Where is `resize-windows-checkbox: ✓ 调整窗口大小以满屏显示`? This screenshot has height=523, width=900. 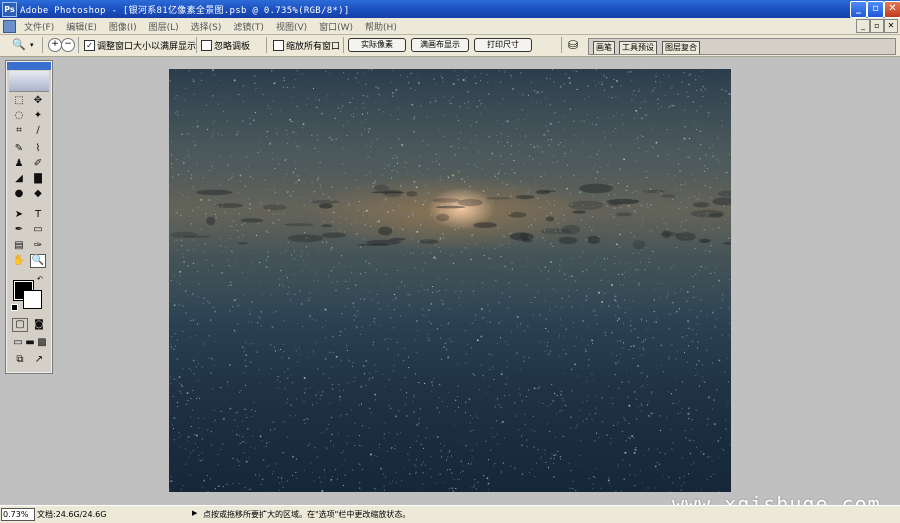 resize-windows-checkbox: ✓ 调整窗口大小以满屏显示 is located at coordinates (140, 45).